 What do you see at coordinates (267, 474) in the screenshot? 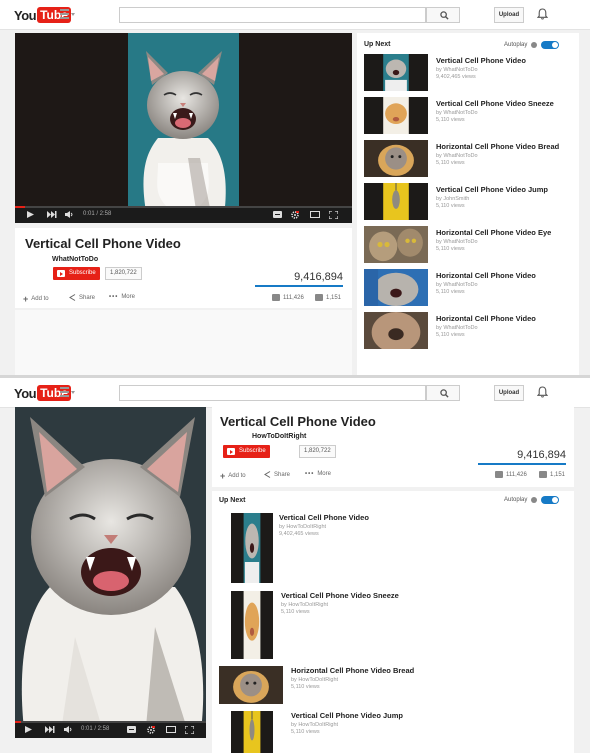
I see `share-icon` at bounding box center [267, 474].